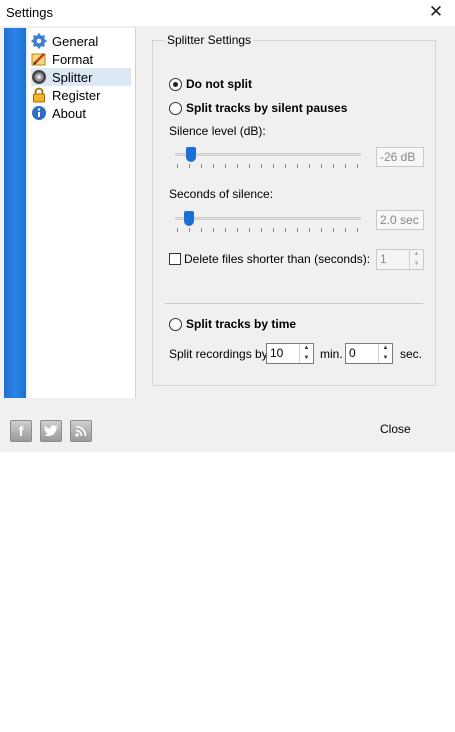 The height and width of the screenshot is (732, 455). I want to click on stepper-value: 0, so click(362, 353).